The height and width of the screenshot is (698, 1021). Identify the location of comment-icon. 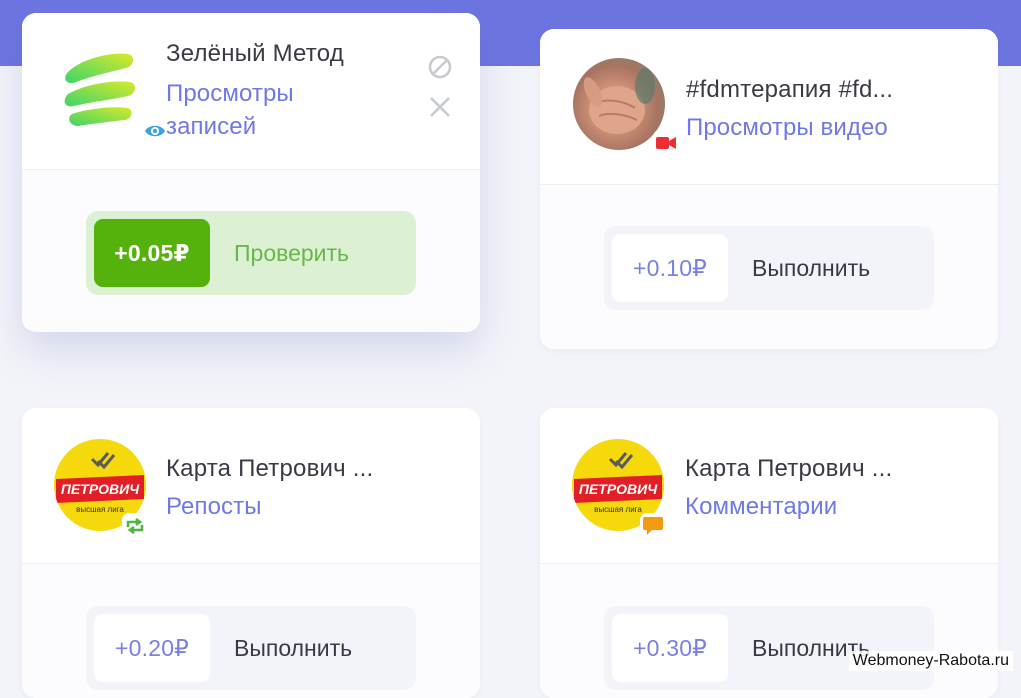
(653, 526).